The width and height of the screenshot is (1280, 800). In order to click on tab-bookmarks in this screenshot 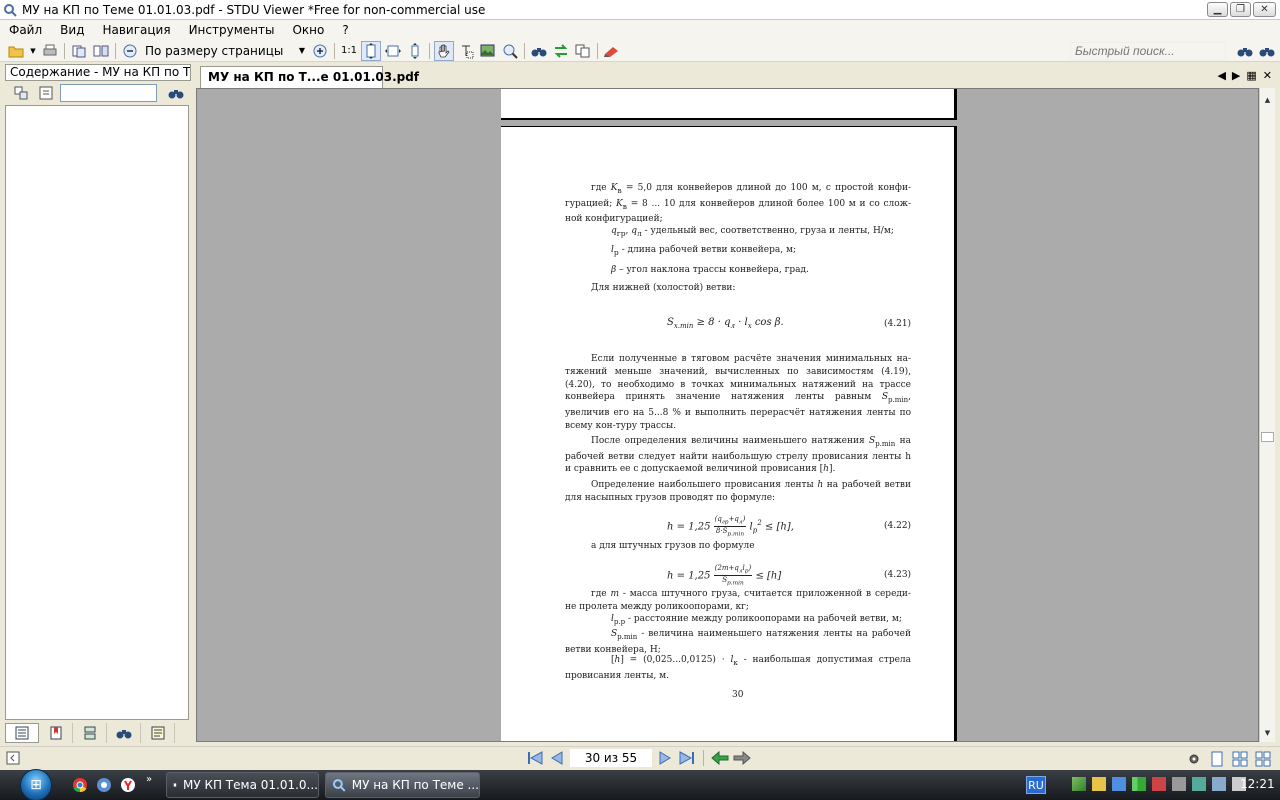, I will do `click(56, 733)`.